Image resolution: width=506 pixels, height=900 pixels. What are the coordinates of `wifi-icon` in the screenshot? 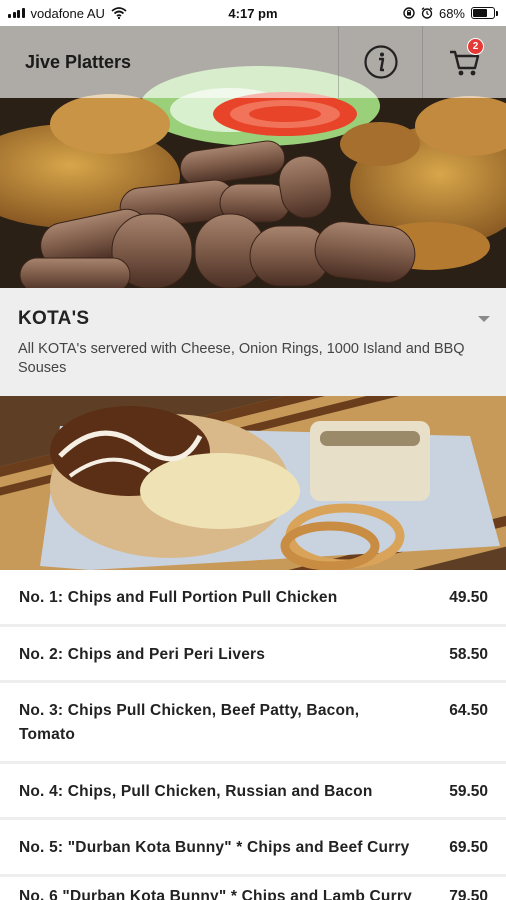 It's located at (119, 13).